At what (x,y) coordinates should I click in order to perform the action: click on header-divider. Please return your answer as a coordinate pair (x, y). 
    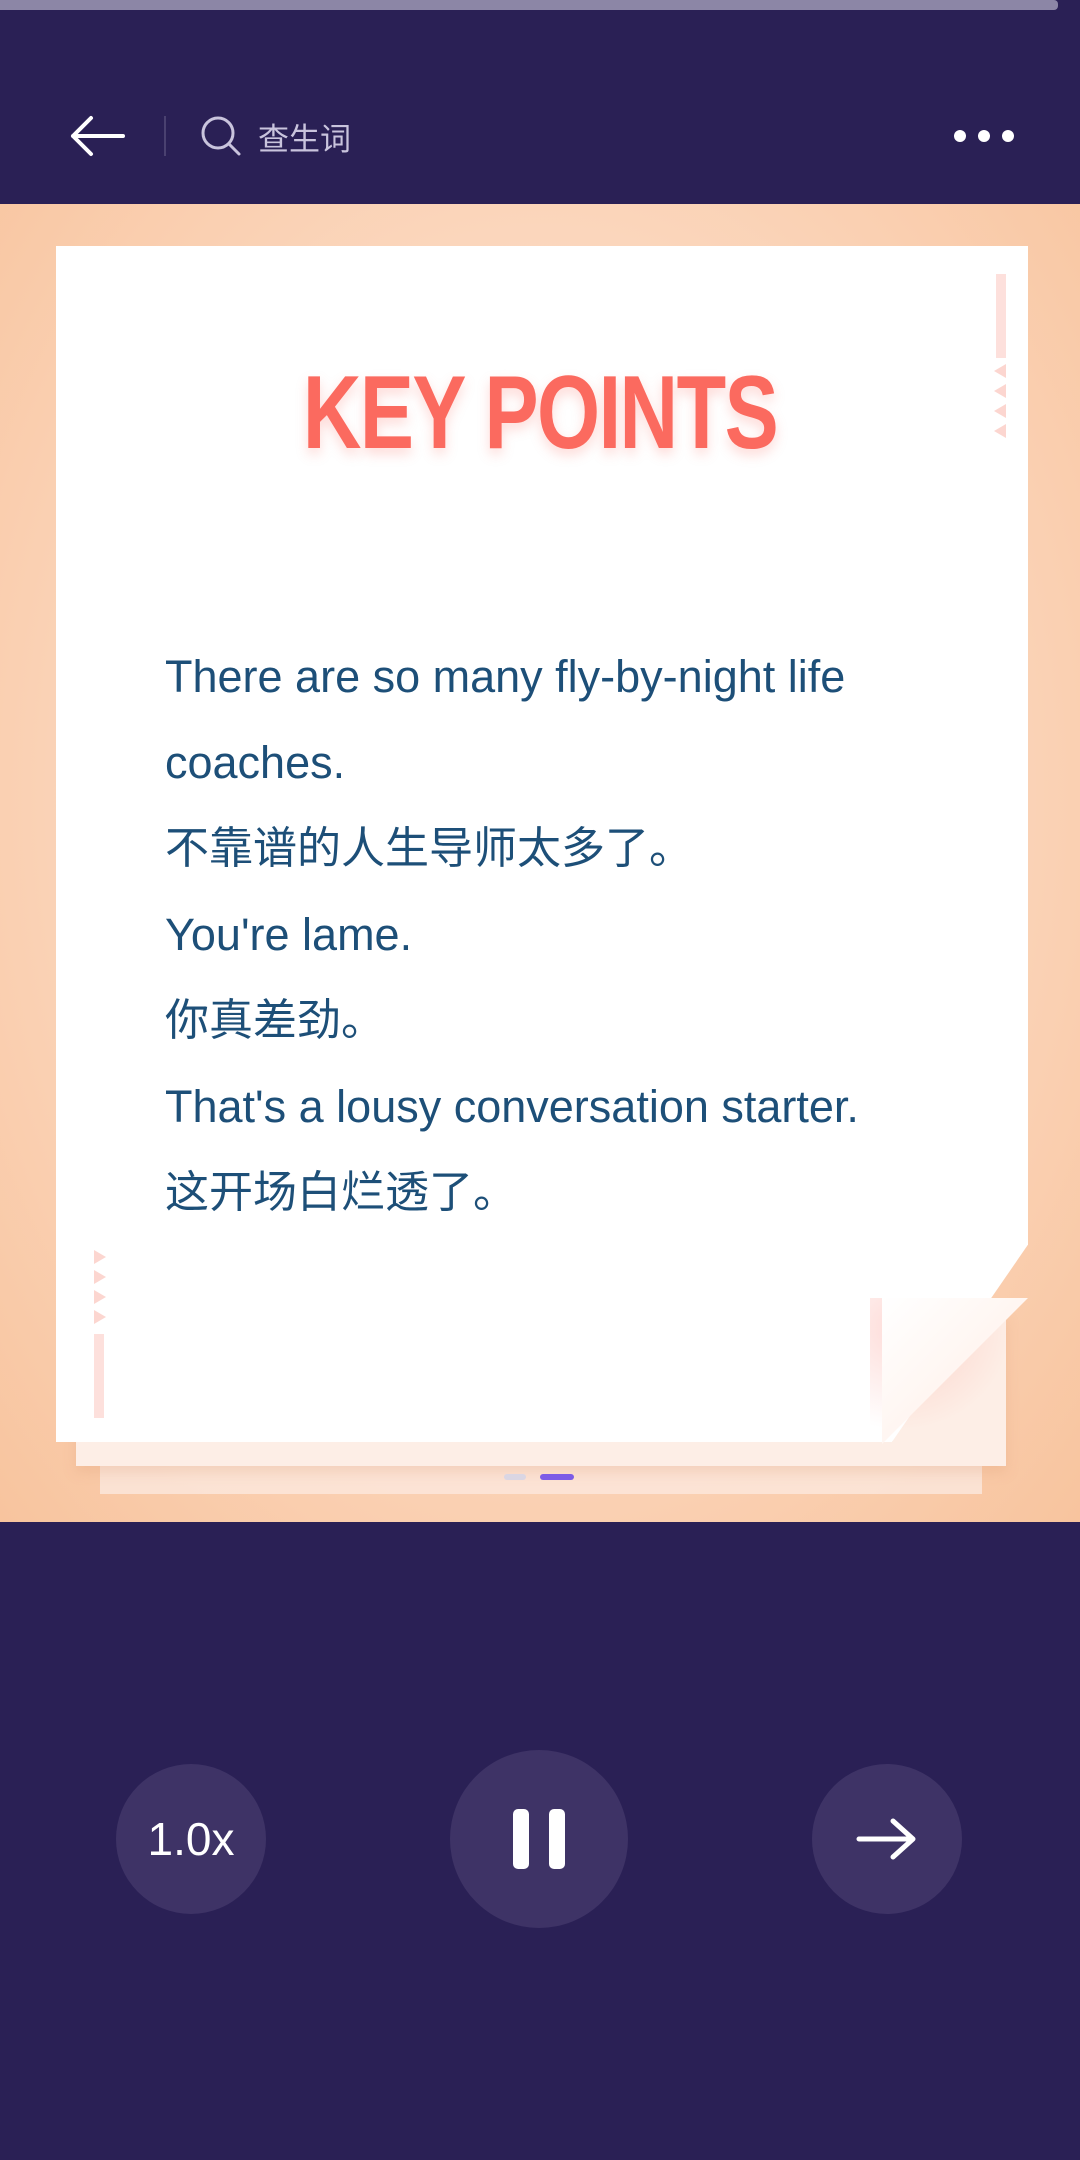
    Looking at the image, I should click on (165, 136).